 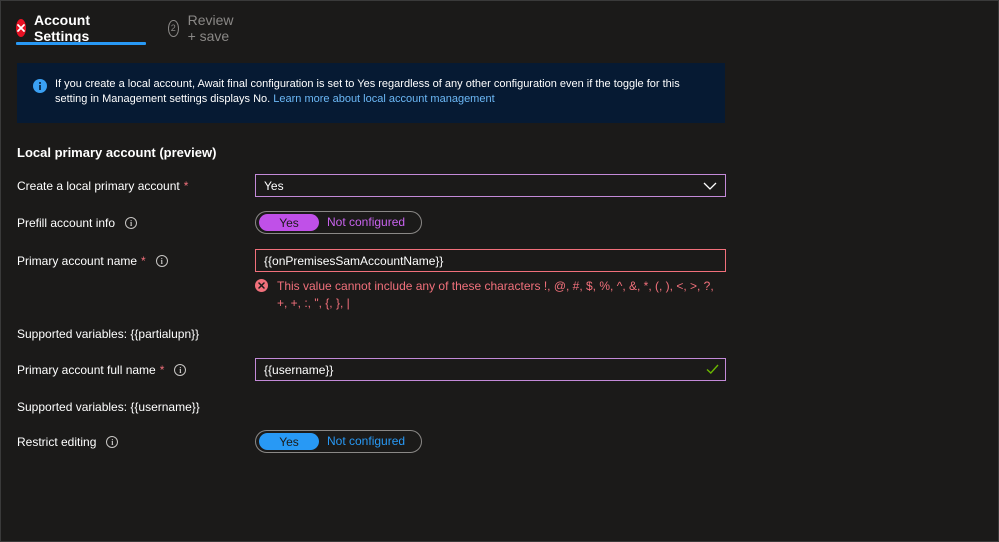 What do you see at coordinates (117, 152) in the screenshot?
I see `section-title: Local primary account (preview)` at bounding box center [117, 152].